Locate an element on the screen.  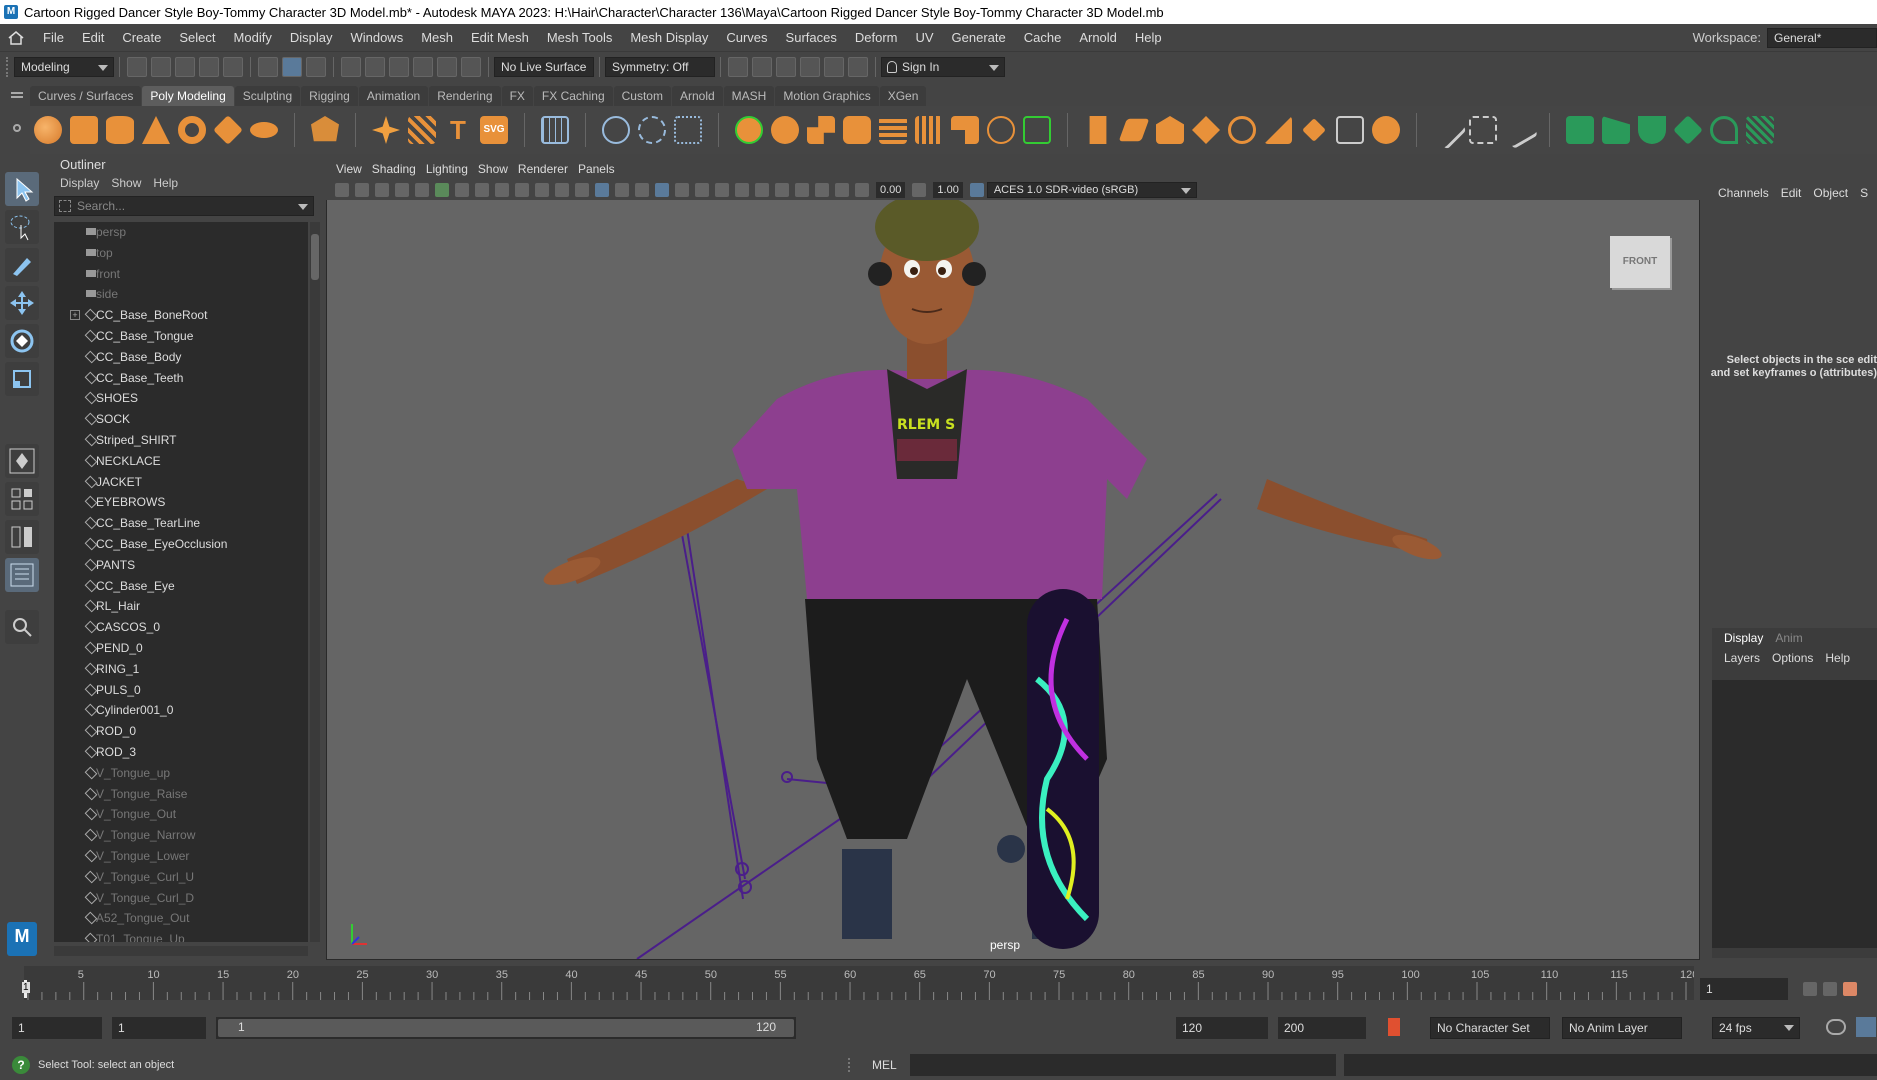
2d-pan-zoom-icon is located at coordinates (402, 190).